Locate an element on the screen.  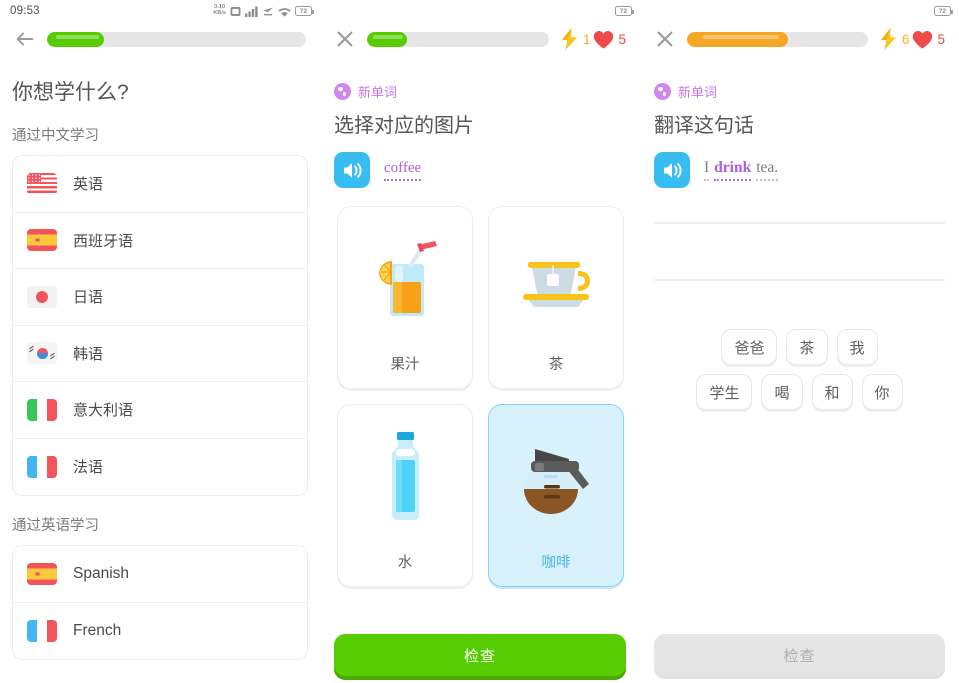
japan-flag-icon is located at coordinates (42, 296).